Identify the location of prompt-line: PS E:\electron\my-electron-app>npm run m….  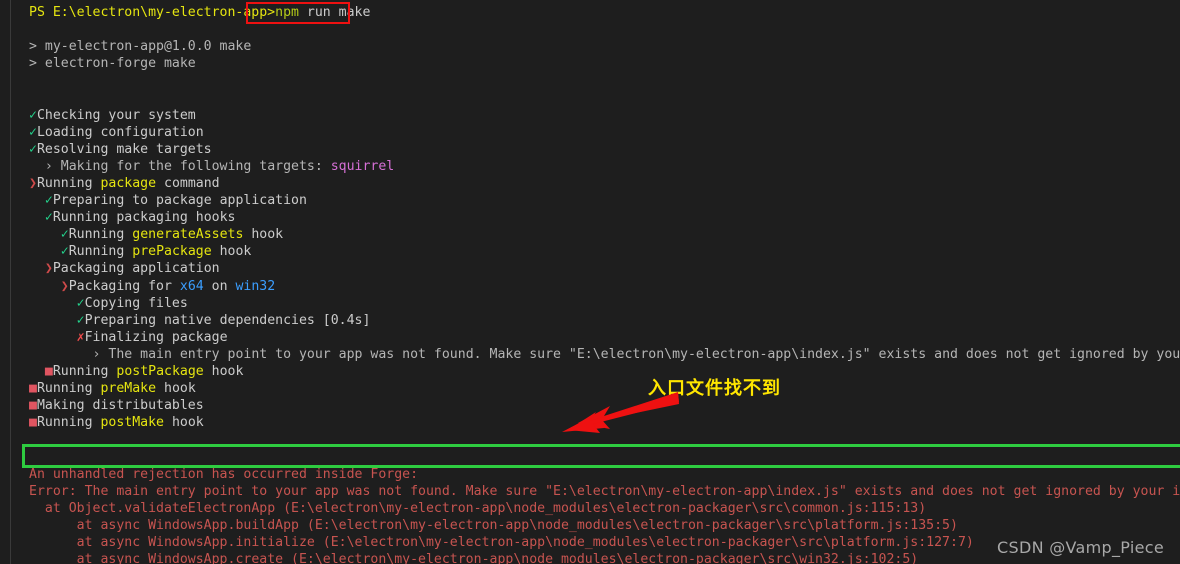
(604, 12).